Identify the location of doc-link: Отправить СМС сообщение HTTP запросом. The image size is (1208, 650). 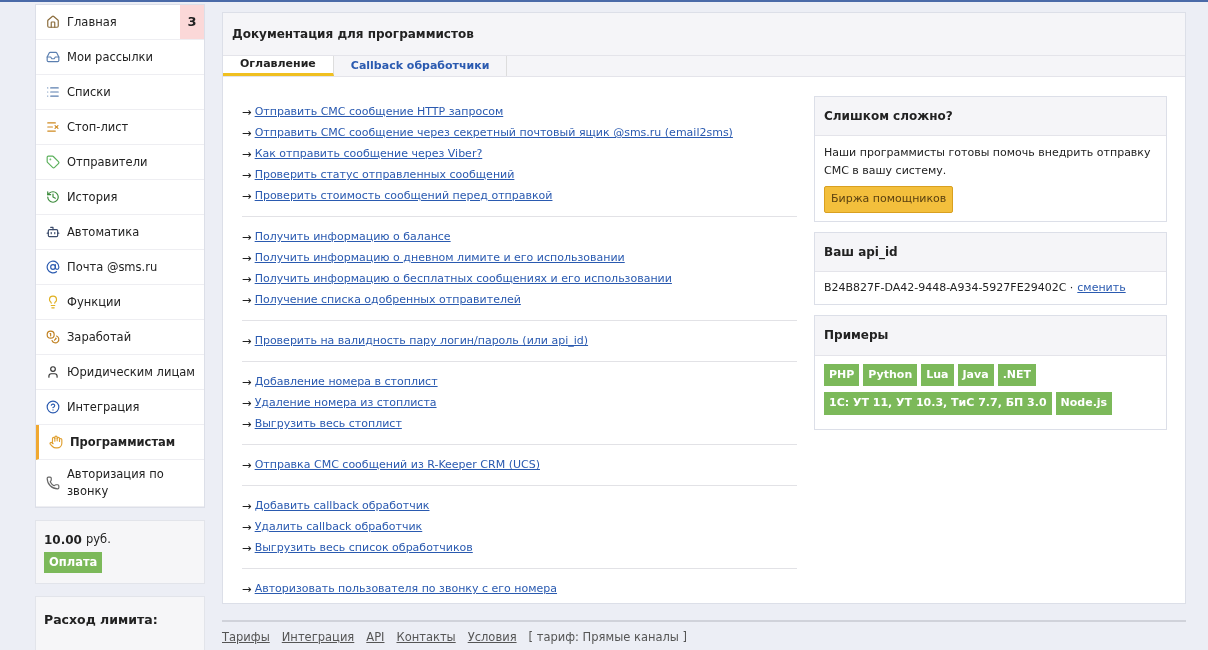
(379, 112).